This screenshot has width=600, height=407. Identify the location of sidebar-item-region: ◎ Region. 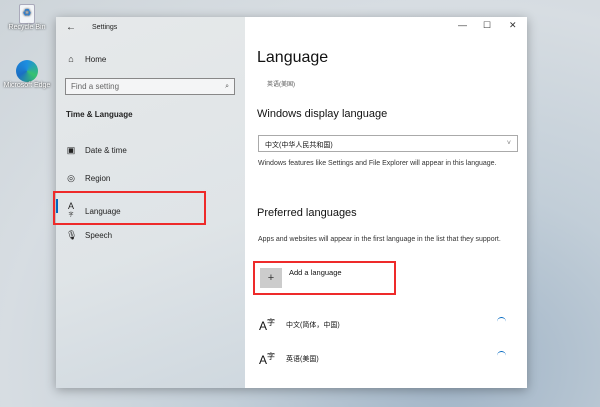
(88, 178).